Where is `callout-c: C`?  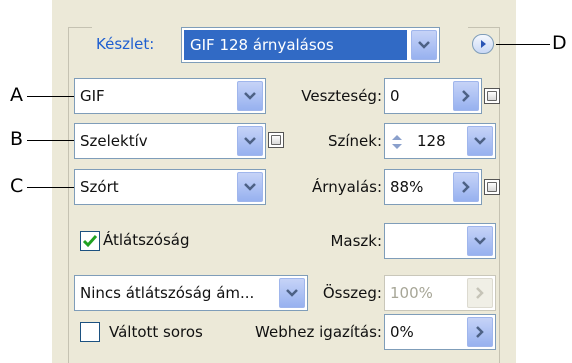
callout-c: C is located at coordinates (17, 186).